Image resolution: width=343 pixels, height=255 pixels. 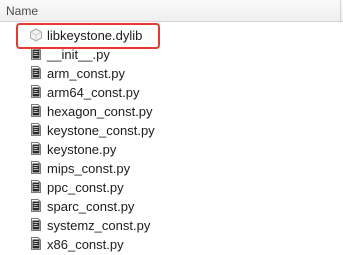 What do you see at coordinates (171, 244) in the screenshot?
I see `file-row: x86_const.py` at bounding box center [171, 244].